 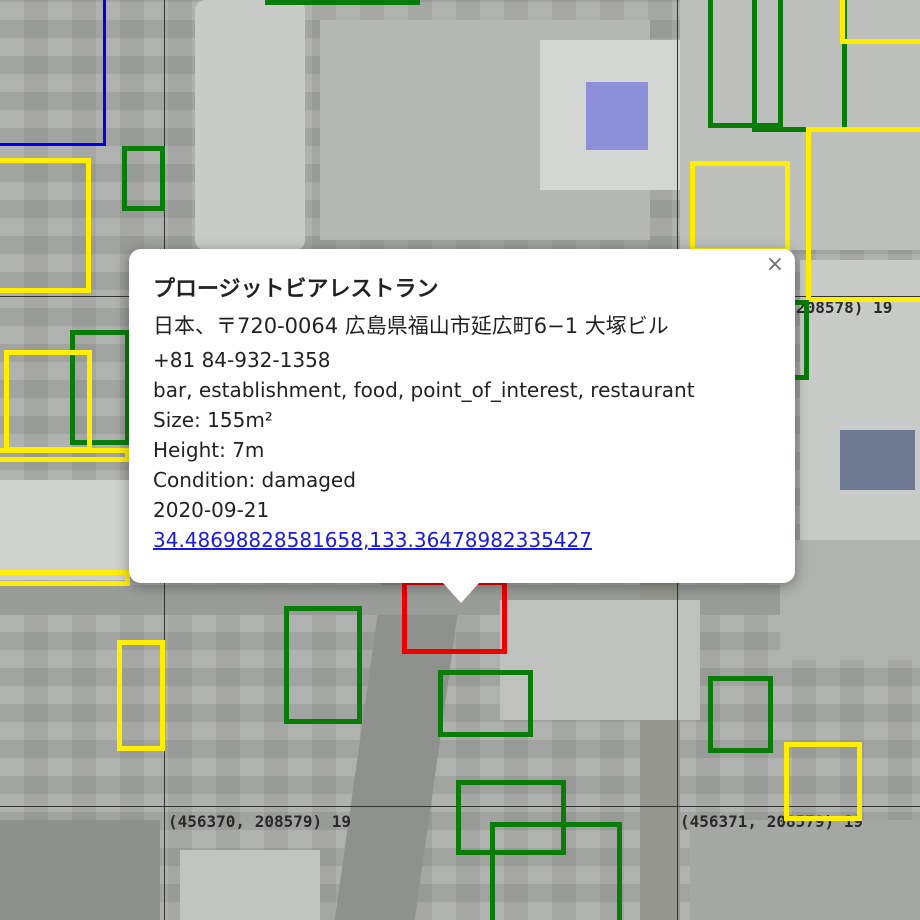 I want to click on building-condition: Condition: damaged, so click(x=254, y=480).